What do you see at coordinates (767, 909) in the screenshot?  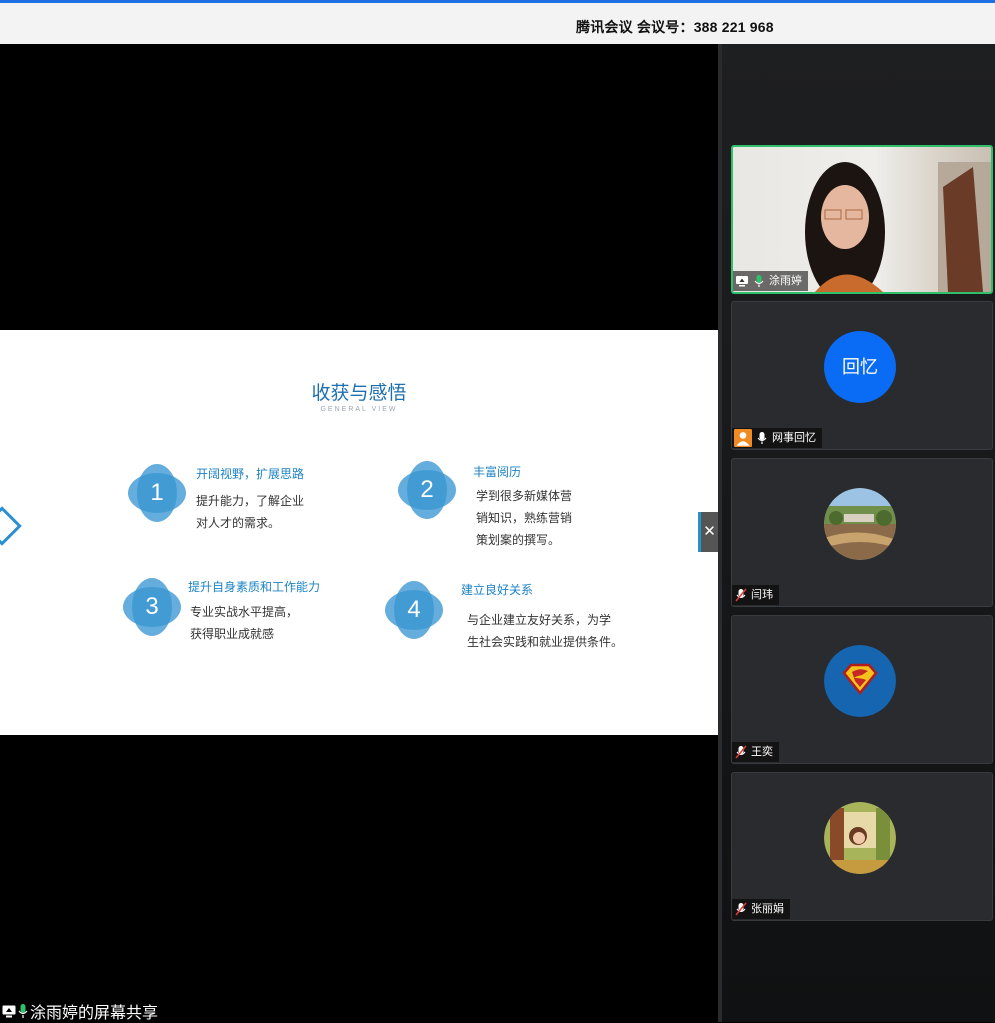 I see `participant-name: 张丽娟` at bounding box center [767, 909].